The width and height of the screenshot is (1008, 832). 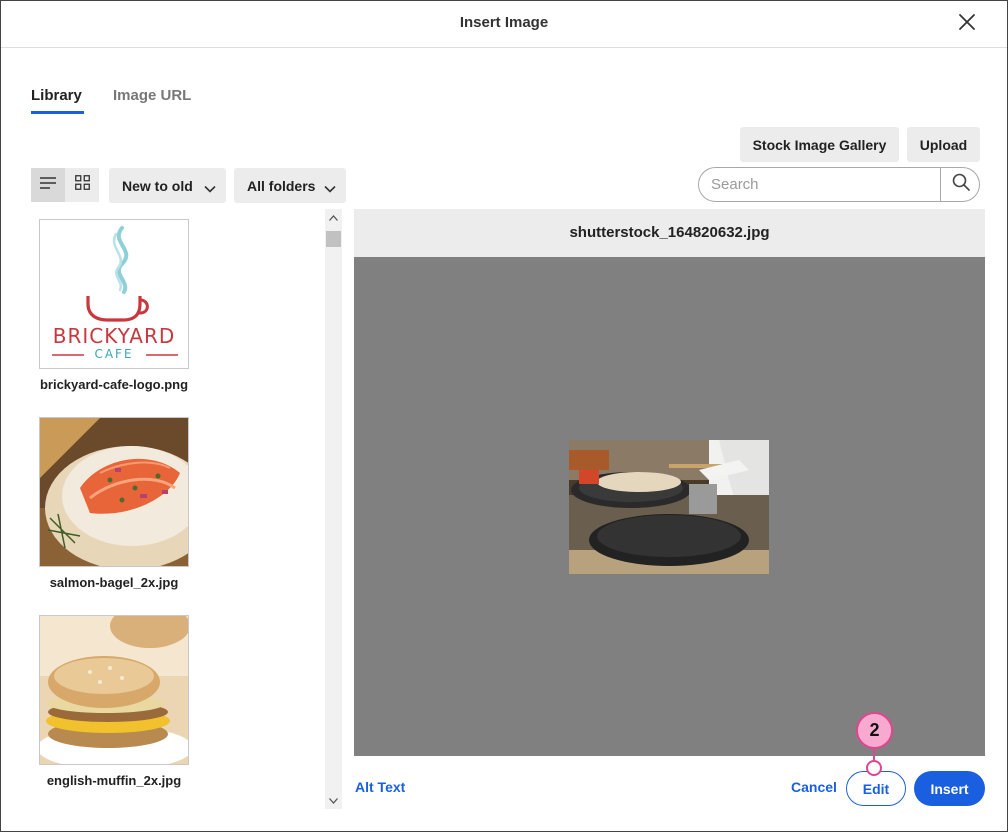 What do you see at coordinates (874, 754) in the screenshot?
I see `step-callout-line` at bounding box center [874, 754].